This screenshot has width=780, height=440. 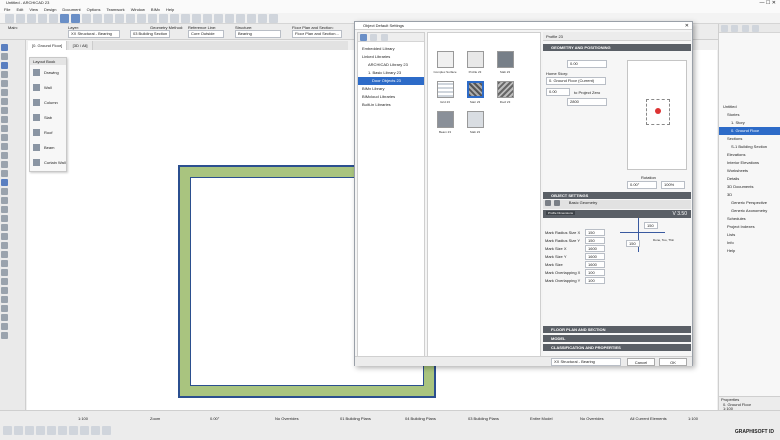 What do you see at coordinates (391, 81) in the screenshot?
I see `library-item-door: Door Objects 23` at bounding box center [391, 81].